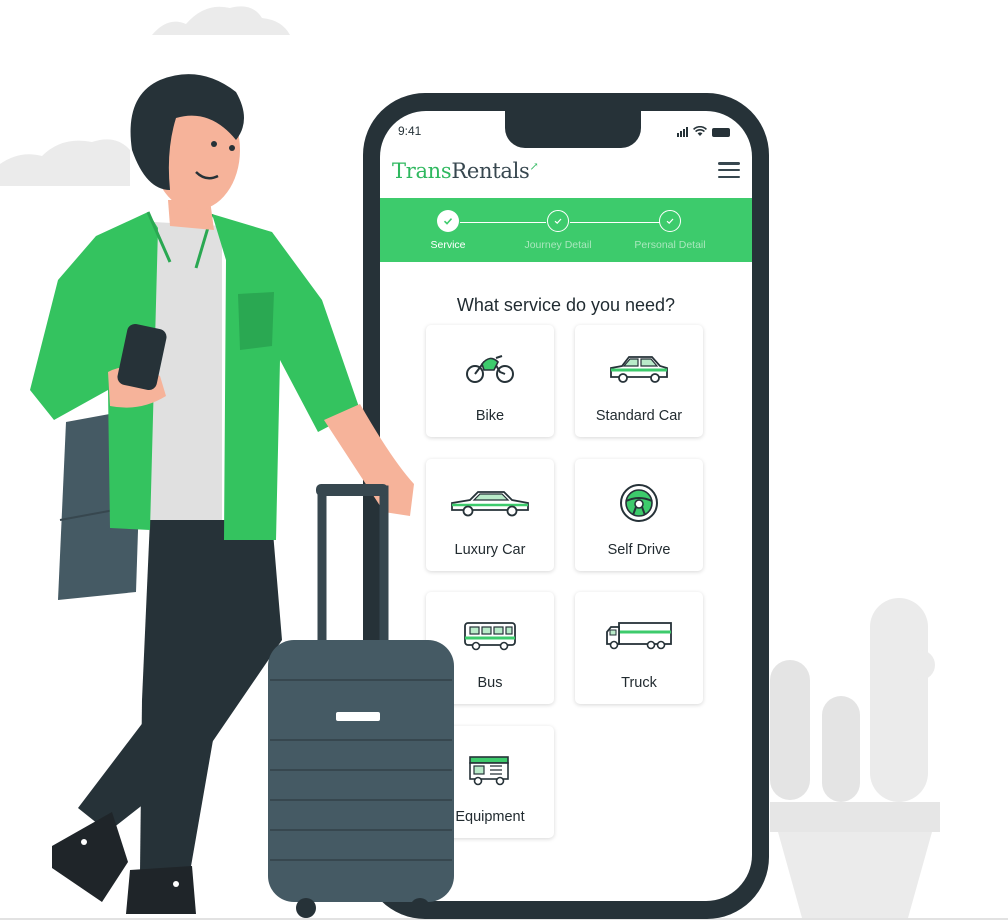  What do you see at coordinates (187, 152) in the screenshot?
I see `traveler-head` at bounding box center [187, 152].